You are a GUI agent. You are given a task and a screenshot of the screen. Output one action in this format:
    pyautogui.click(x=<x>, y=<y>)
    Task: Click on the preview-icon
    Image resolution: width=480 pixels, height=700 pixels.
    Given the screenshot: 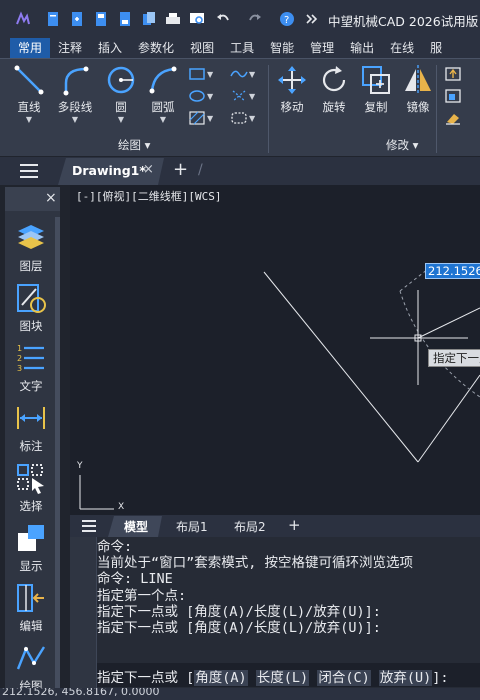 What is the action you would take?
    pyautogui.click(x=197, y=19)
    